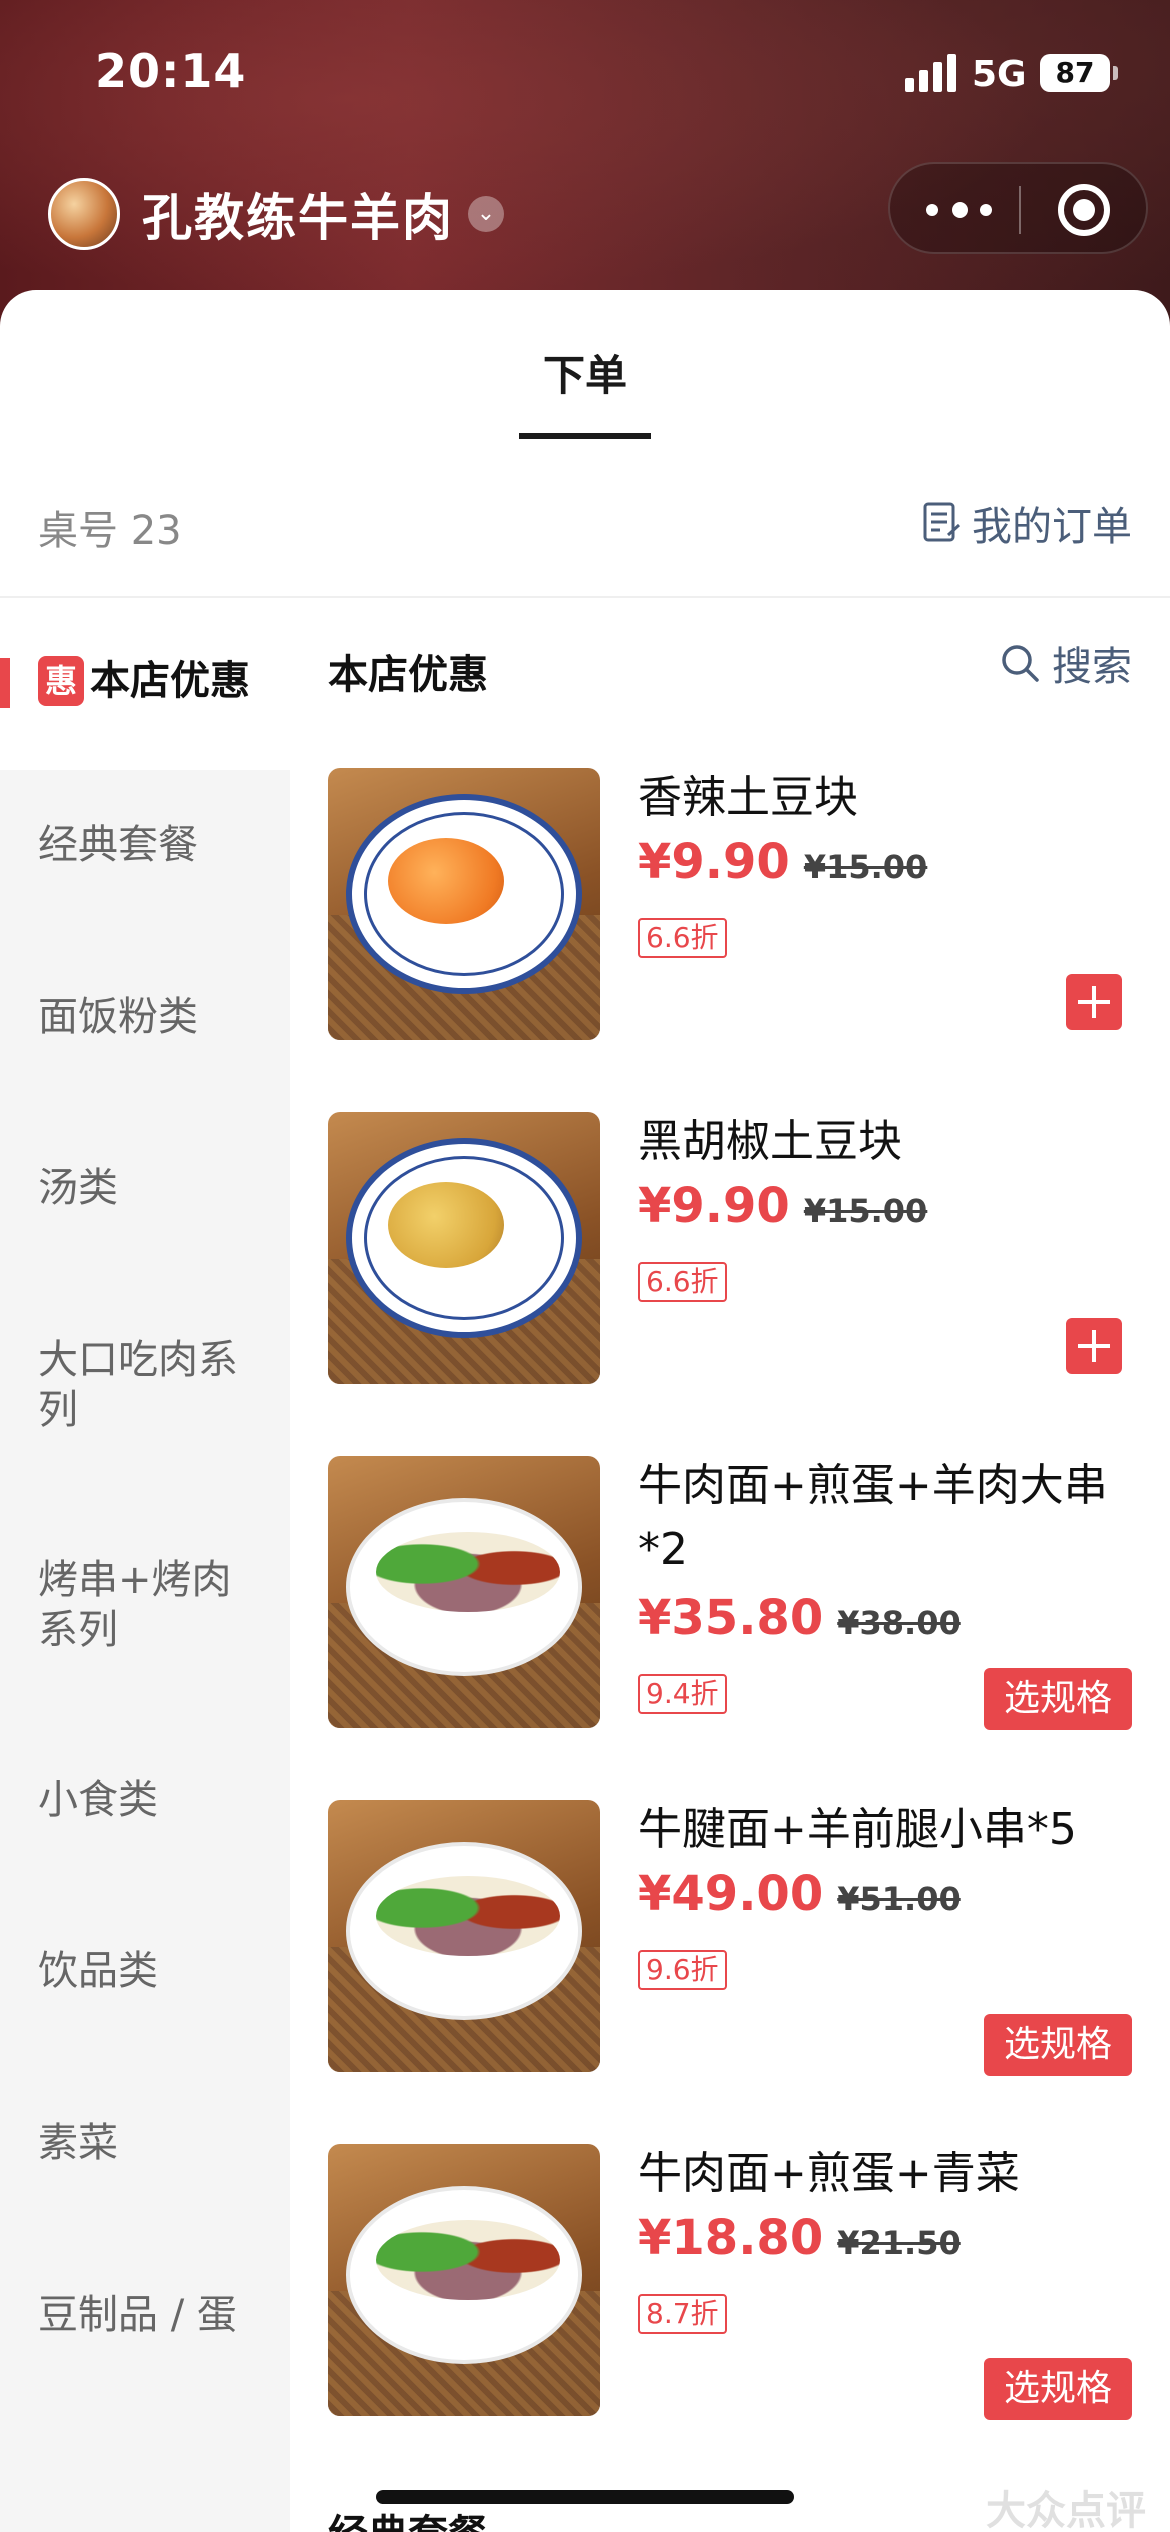 The height and width of the screenshot is (2532, 1170). What do you see at coordinates (298, 218) in the screenshot?
I see `shop-name: 孔教练牛羊肉` at bounding box center [298, 218].